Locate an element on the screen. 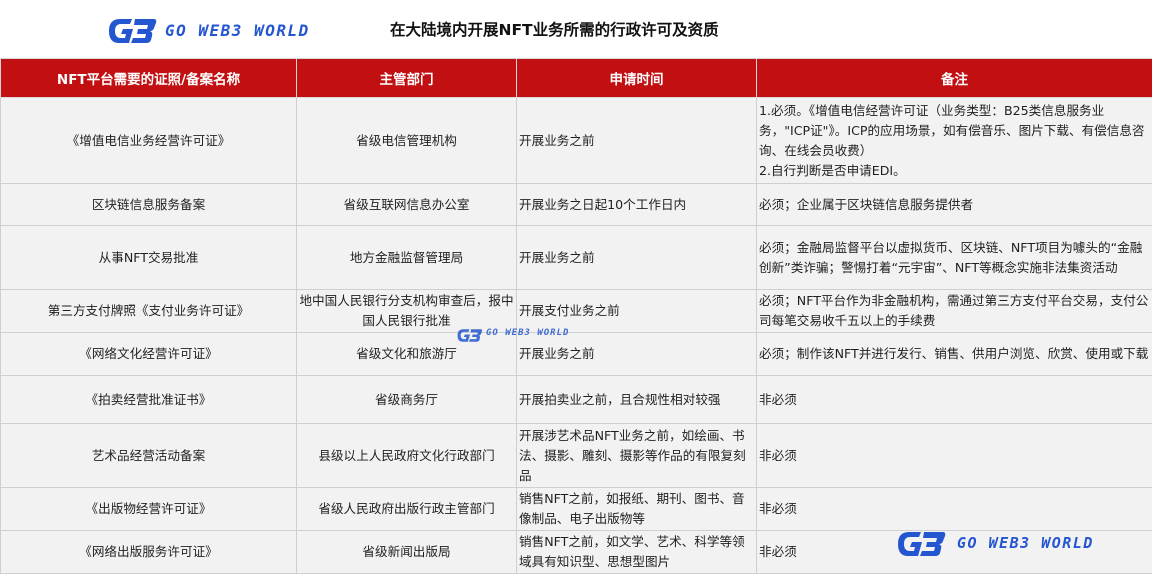 This screenshot has height=574, width=1152. license-name-cell: 《网络出版服务许可证》 is located at coordinates (149, 552).